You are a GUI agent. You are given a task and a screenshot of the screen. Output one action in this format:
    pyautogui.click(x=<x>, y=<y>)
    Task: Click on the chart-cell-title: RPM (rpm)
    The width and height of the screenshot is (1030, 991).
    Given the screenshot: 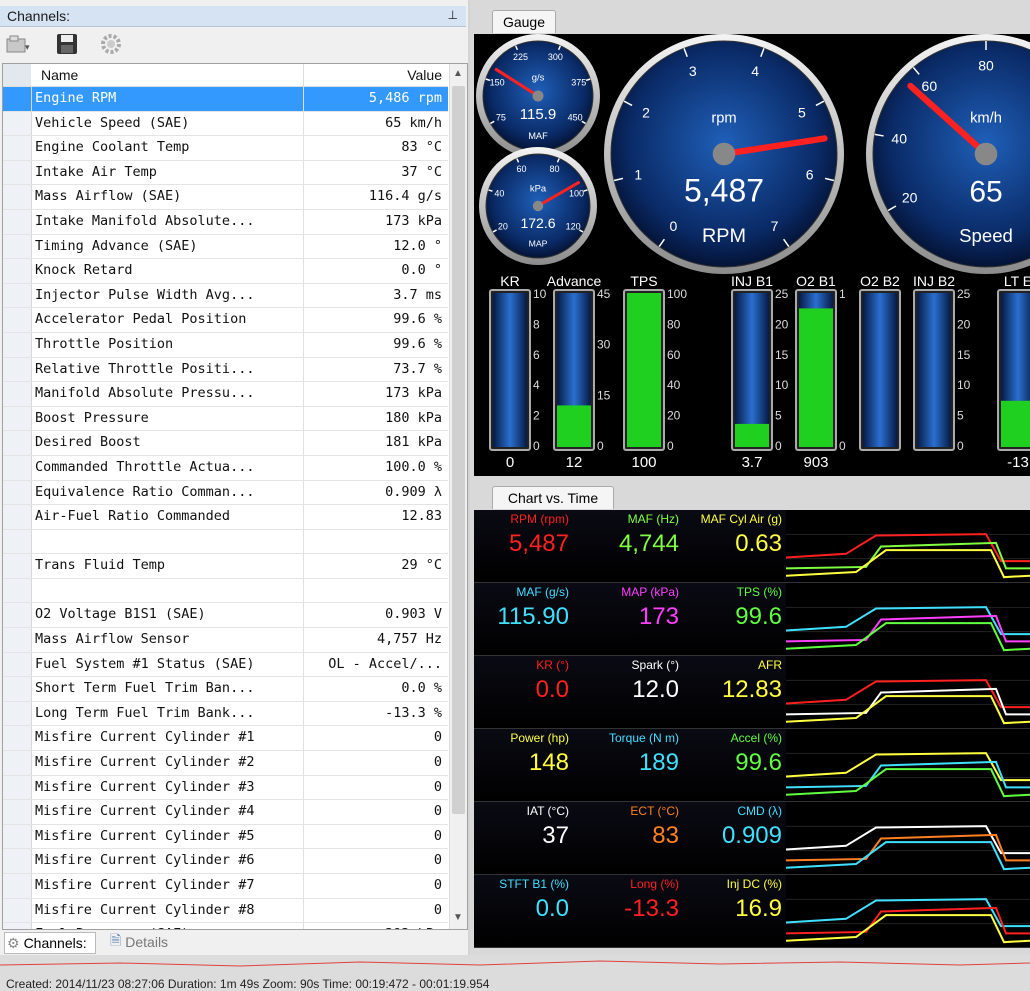 What is the action you would take?
    pyautogui.click(x=539, y=519)
    